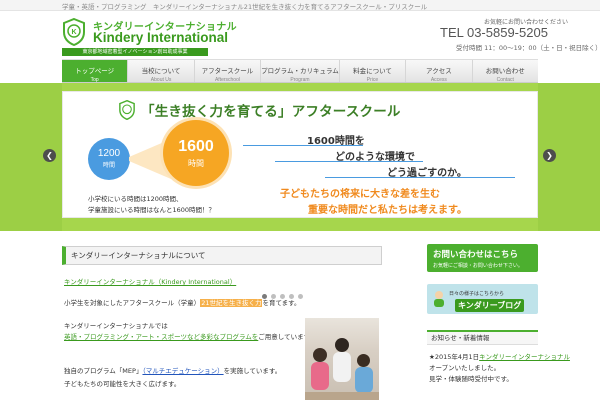  I want to click on content-paragraph: 独自のプログラム「MEP」（マルチエデュケーション）を実施しています。, so click(172, 370).